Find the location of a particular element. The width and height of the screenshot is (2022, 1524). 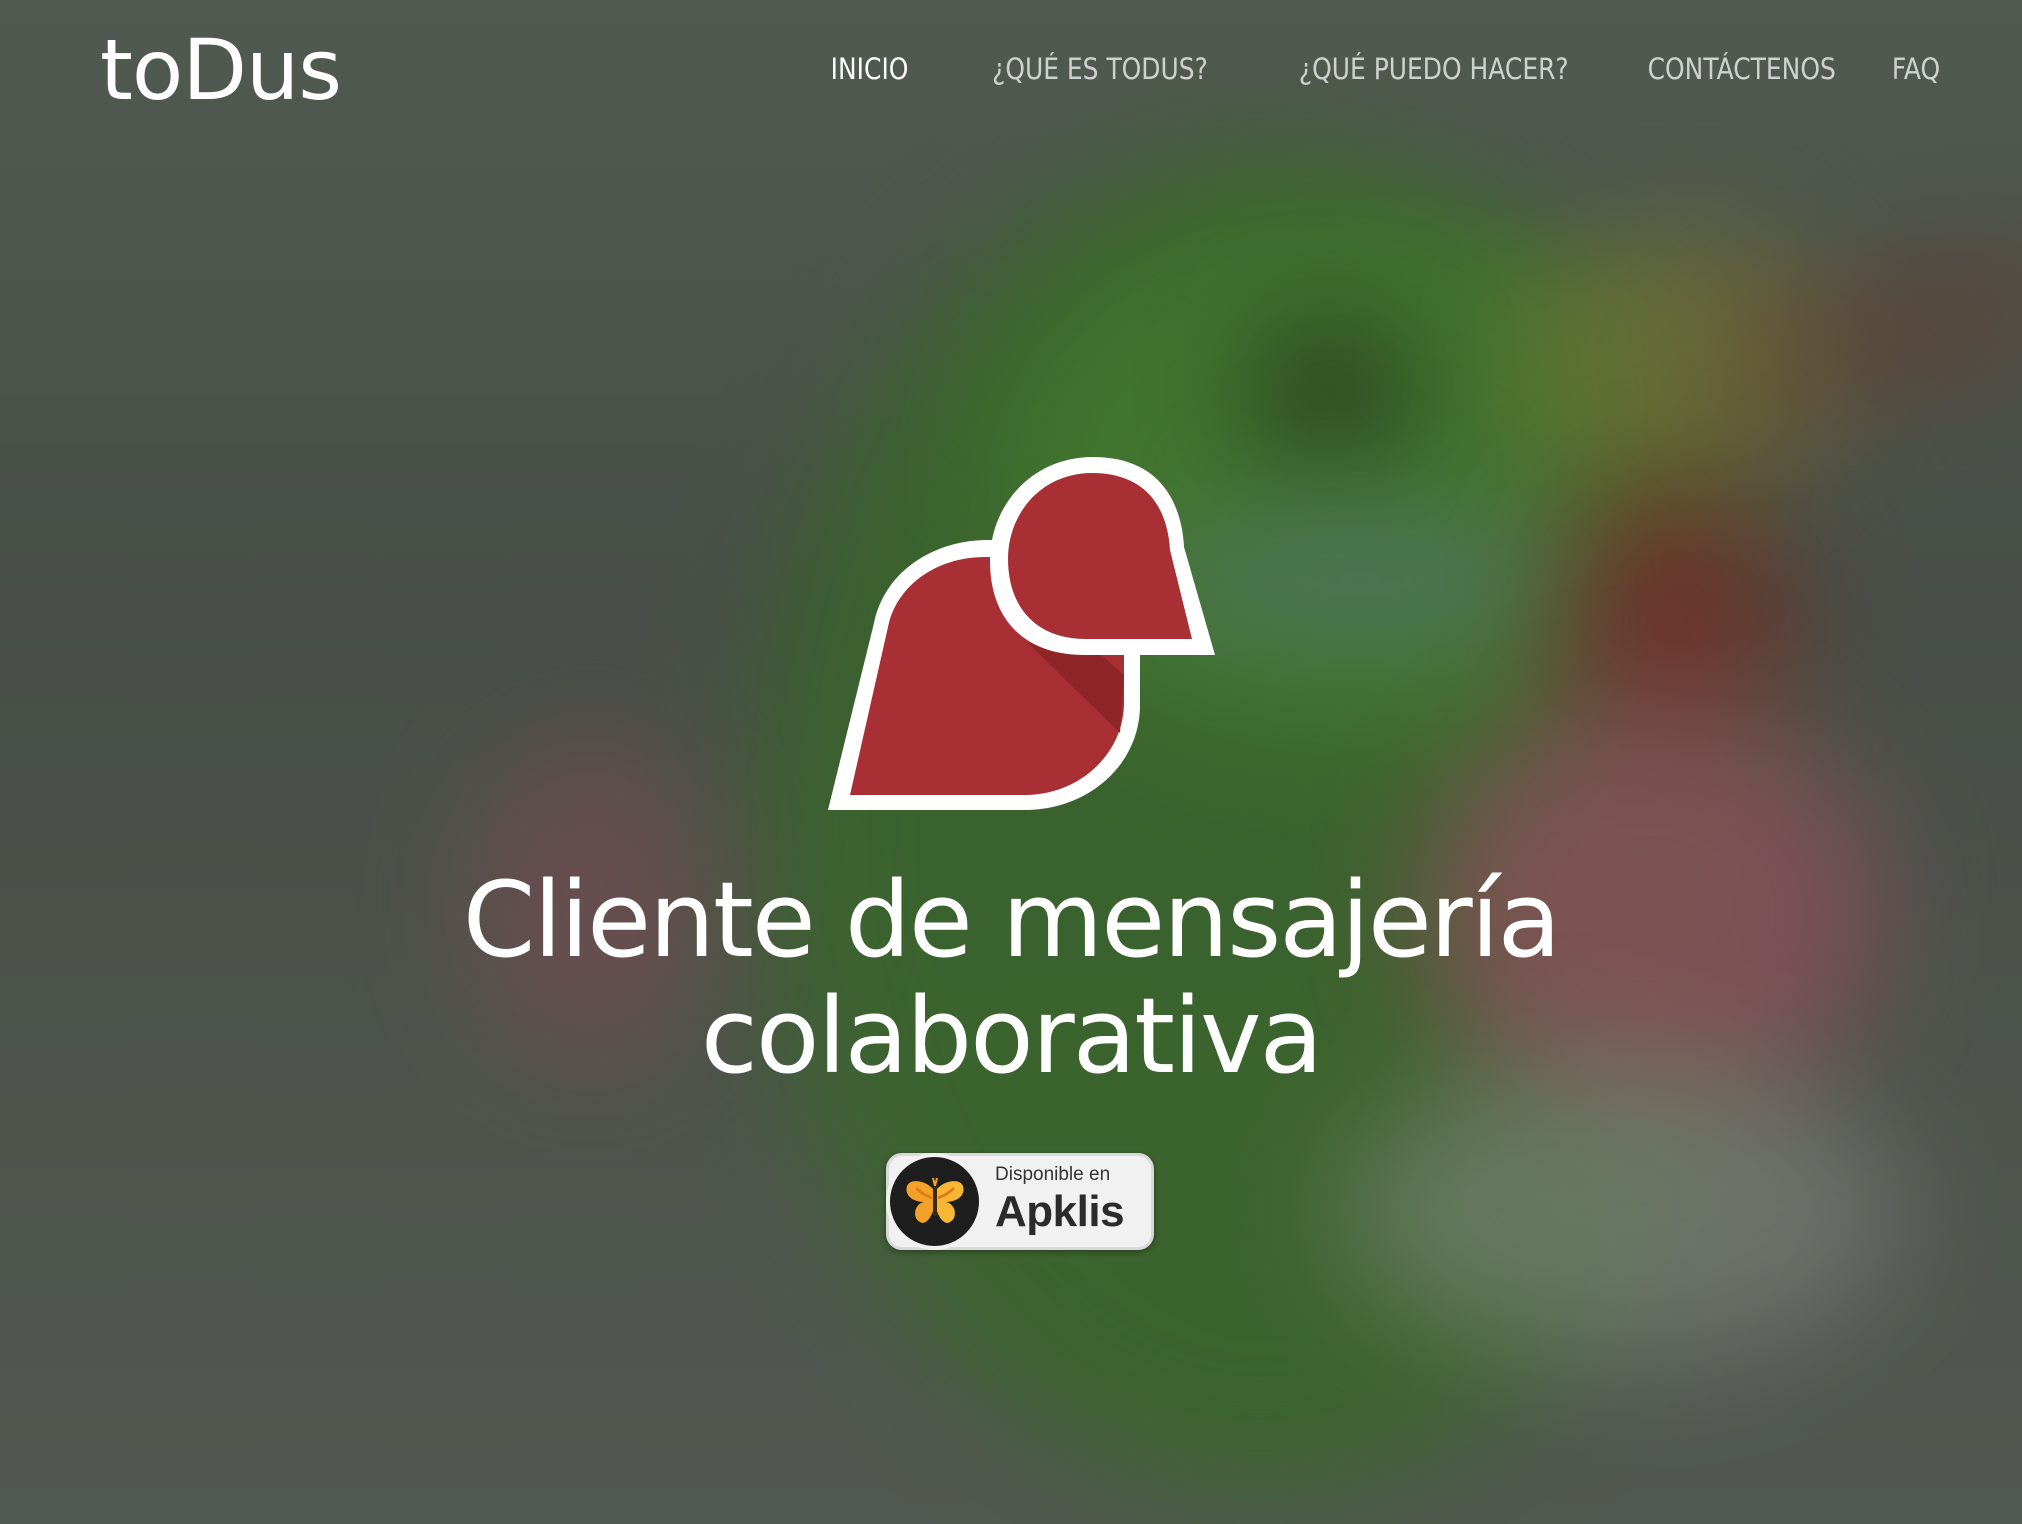

badge-caption: Disponible en is located at coordinates (1053, 1174).